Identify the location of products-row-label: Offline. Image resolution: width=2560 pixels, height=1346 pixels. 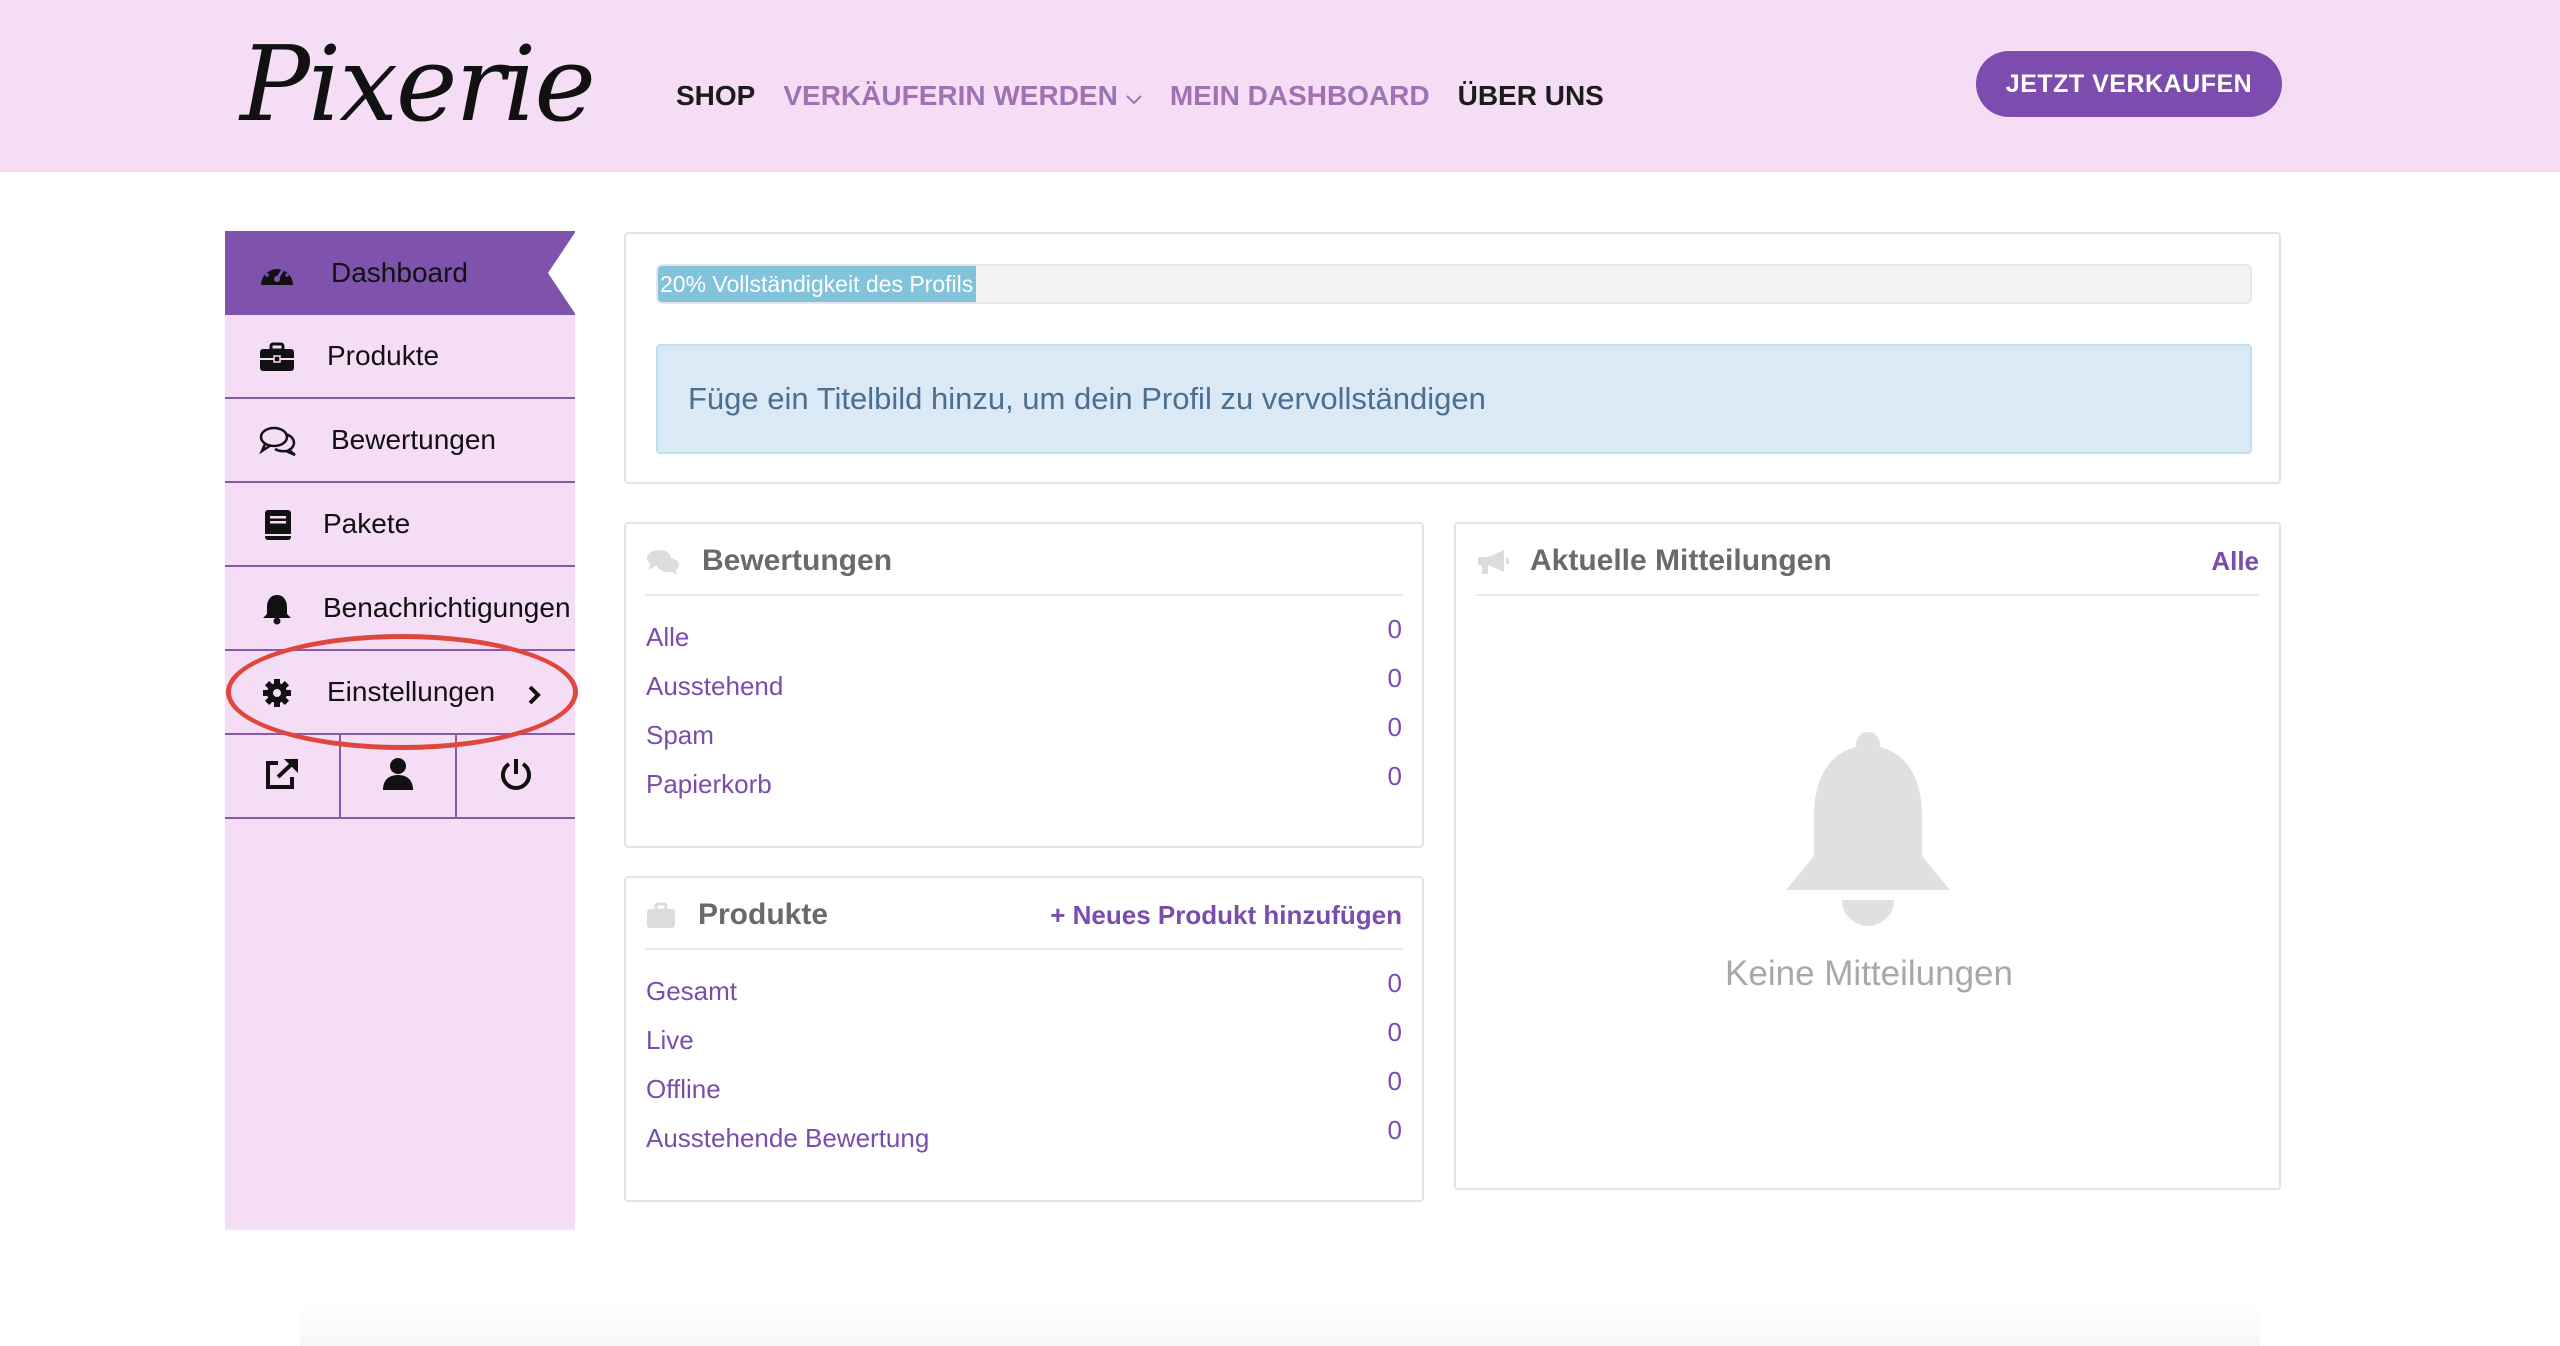
(683, 1089).